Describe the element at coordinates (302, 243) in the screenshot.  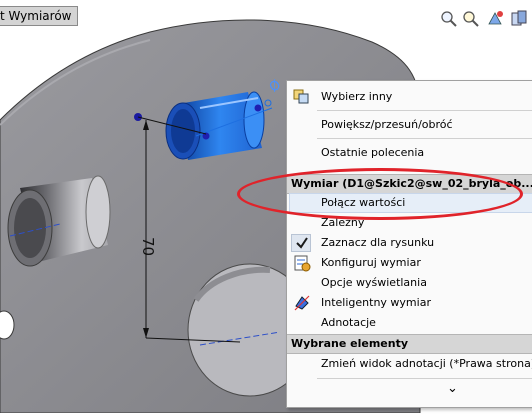
I see `checkmark-icon` at that location.